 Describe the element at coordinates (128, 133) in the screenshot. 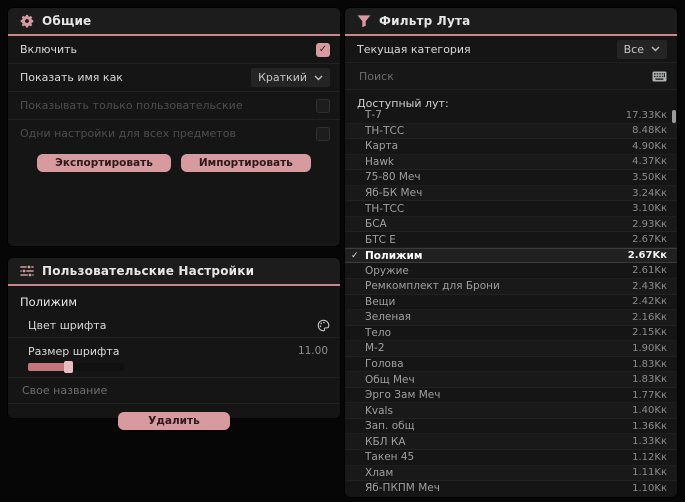

I see `same-settings-label: Одни настройки для всех предметов` at that location.